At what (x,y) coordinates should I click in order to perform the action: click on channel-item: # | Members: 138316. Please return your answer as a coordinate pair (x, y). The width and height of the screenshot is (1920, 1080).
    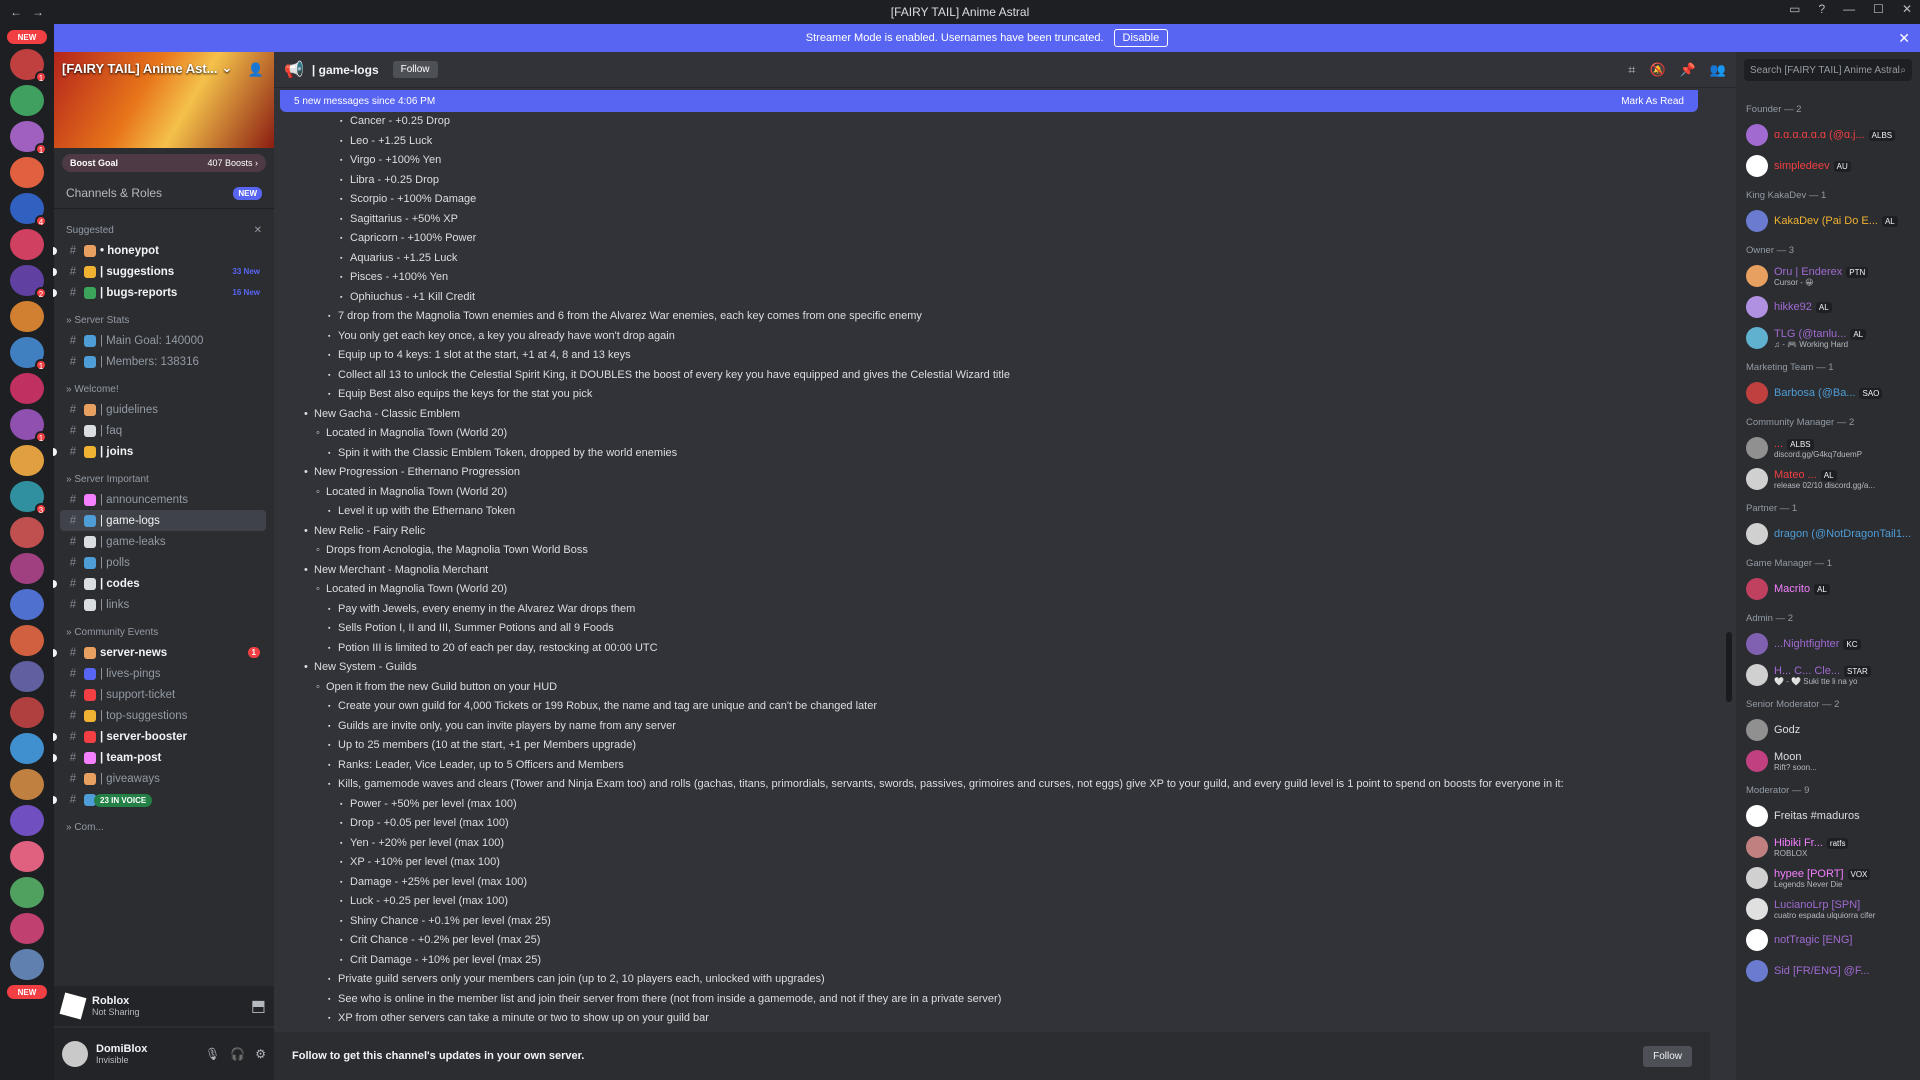
    Looking at the image, I should click on (163, 361).